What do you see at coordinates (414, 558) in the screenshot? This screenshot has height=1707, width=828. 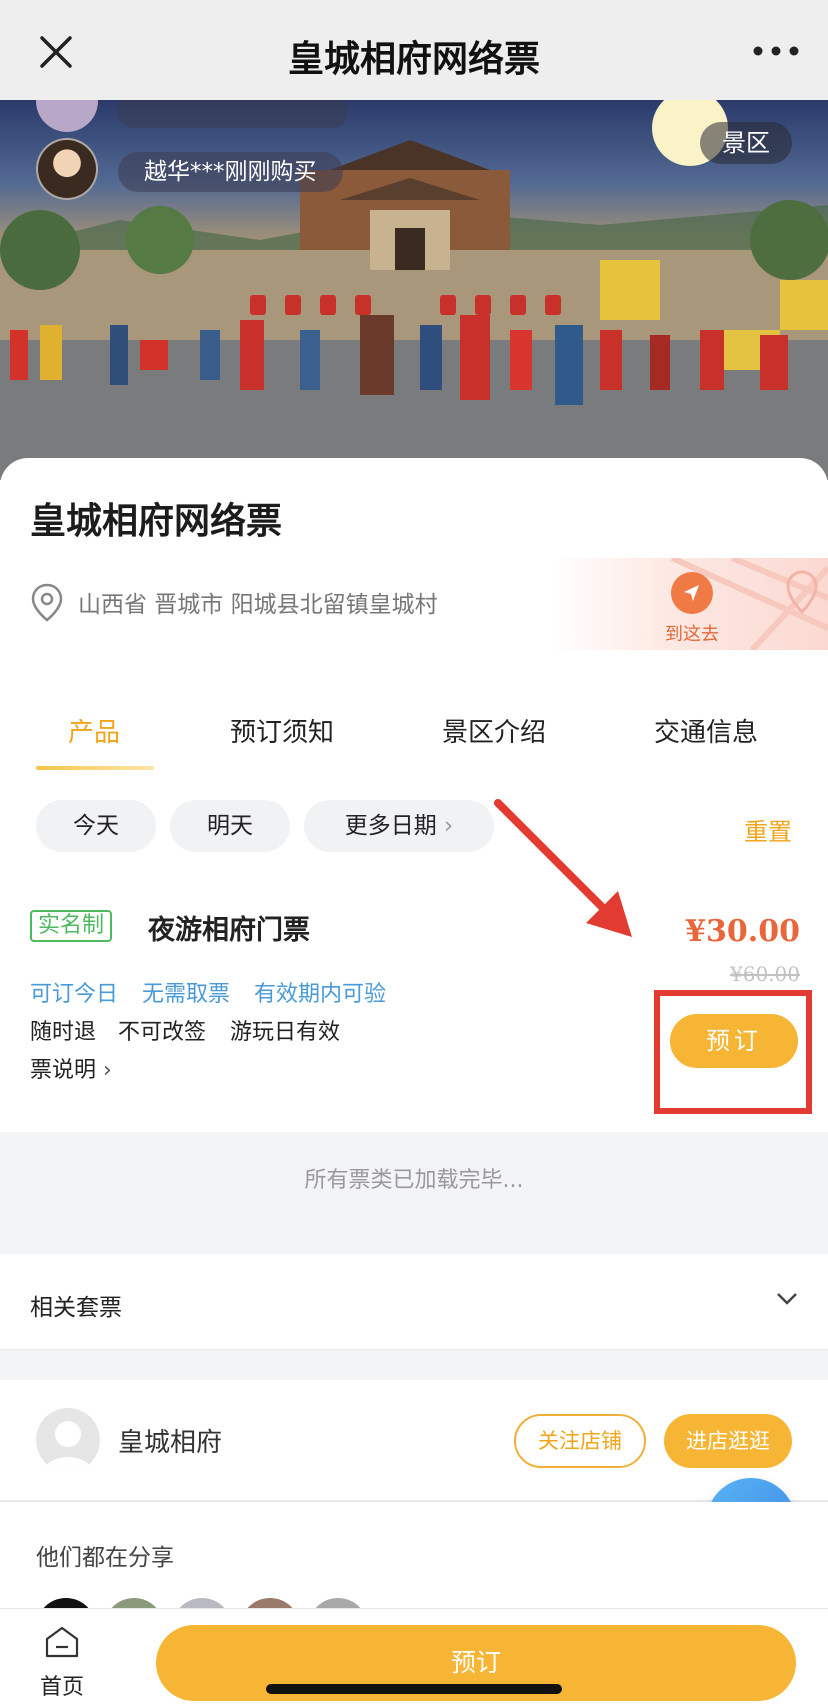 I see `place-info-card: 皇城相府网络票 山西省 晋城市 阳城县北留镇皇城村 到这去` at bounding box center [414, 558].